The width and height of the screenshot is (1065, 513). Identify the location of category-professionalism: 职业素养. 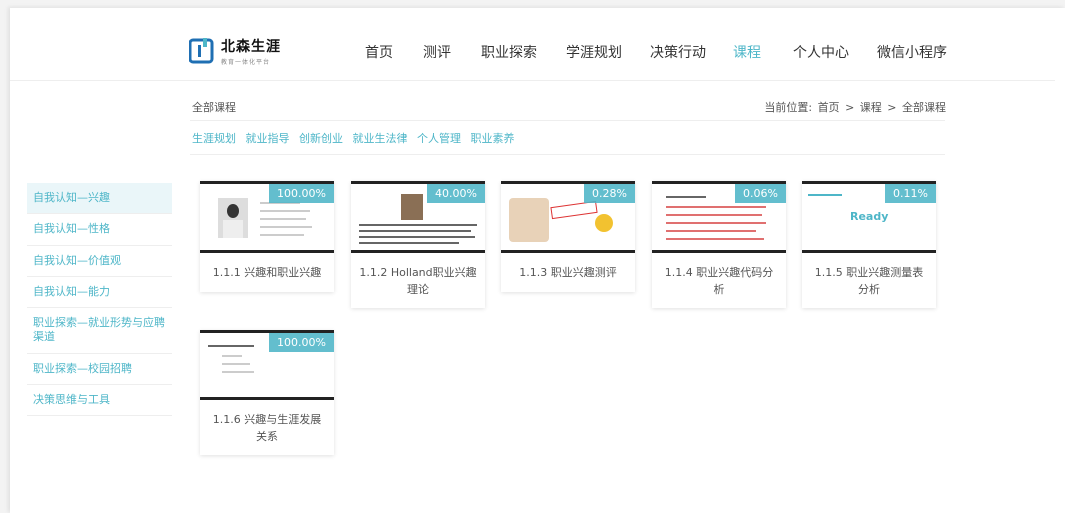
(493, 138).